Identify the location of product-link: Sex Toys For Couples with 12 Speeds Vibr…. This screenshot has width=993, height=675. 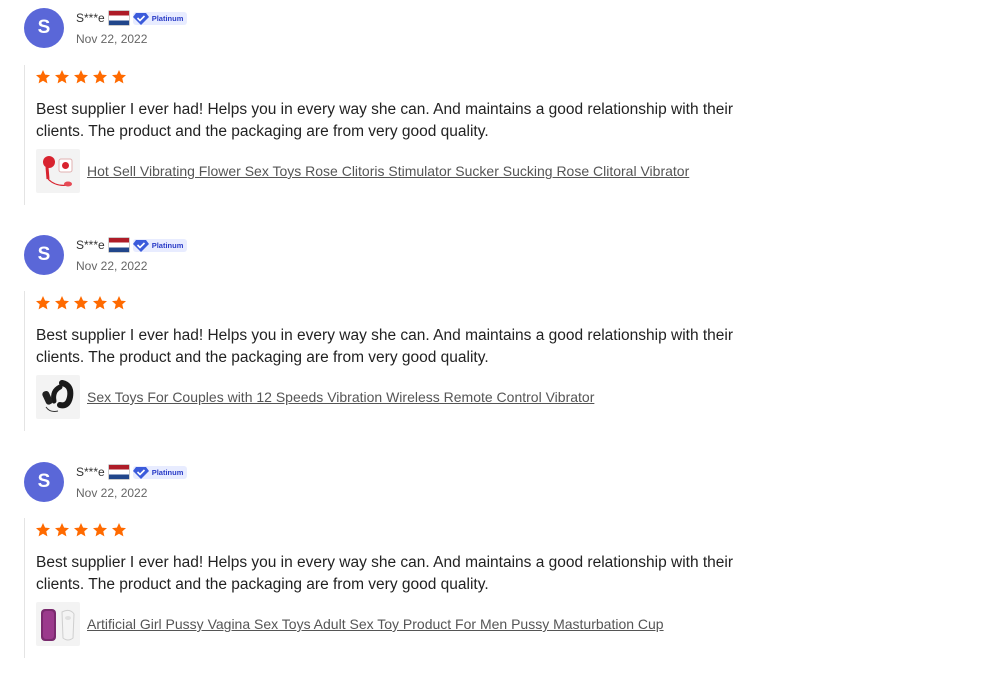
(340, 397).